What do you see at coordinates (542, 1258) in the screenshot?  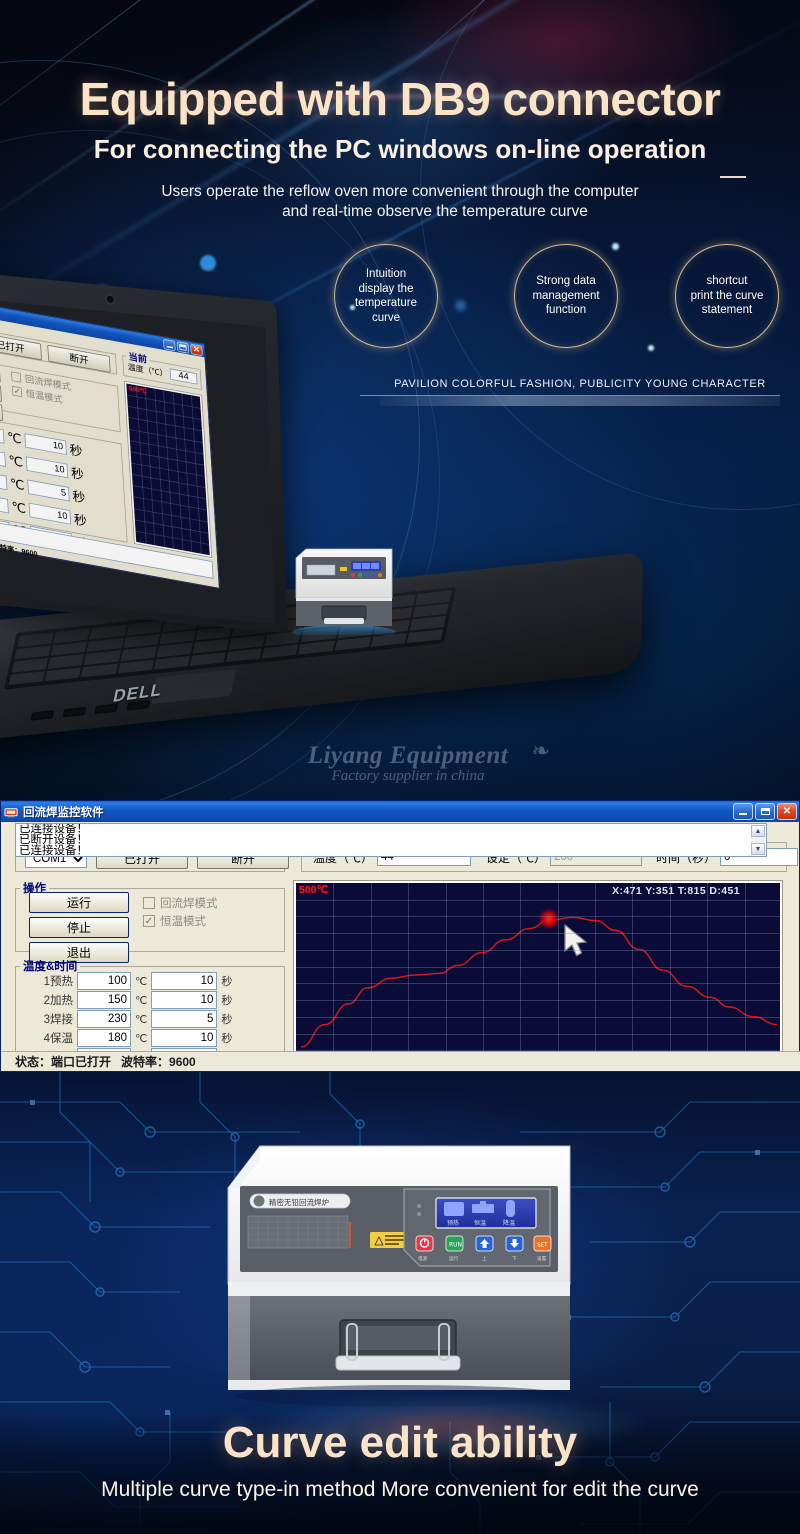 I see `svg-text: 设置` at bounding box center [542, 1258].